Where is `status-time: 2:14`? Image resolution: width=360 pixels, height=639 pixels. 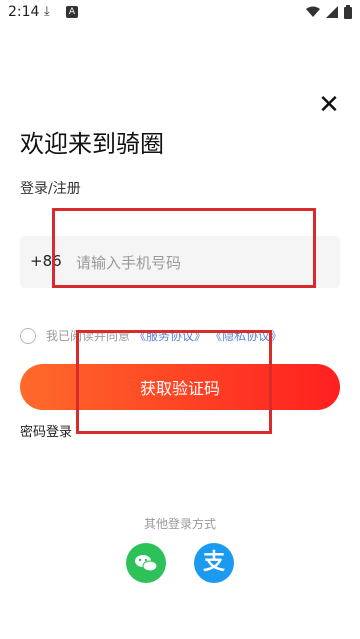 status-time: 2:14 is located at coordinates (24, 12).